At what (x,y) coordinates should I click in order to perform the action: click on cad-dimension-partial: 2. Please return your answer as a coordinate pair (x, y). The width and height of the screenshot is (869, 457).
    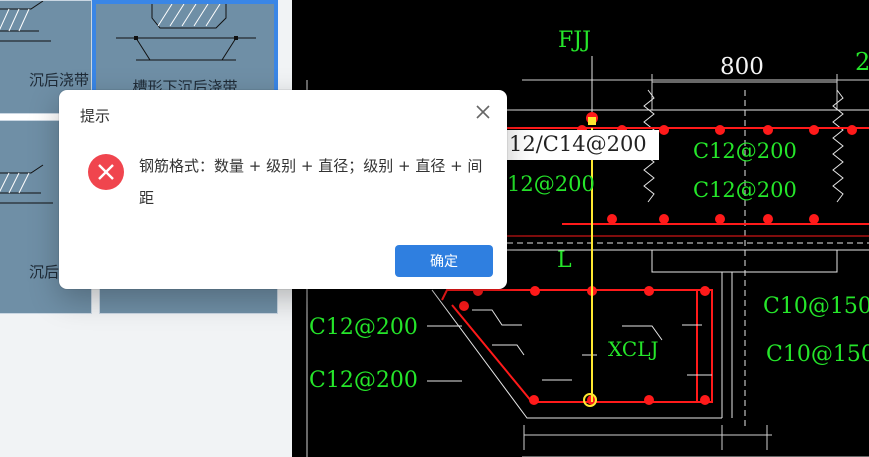
    Looking at the image, I should click on (862, 62).